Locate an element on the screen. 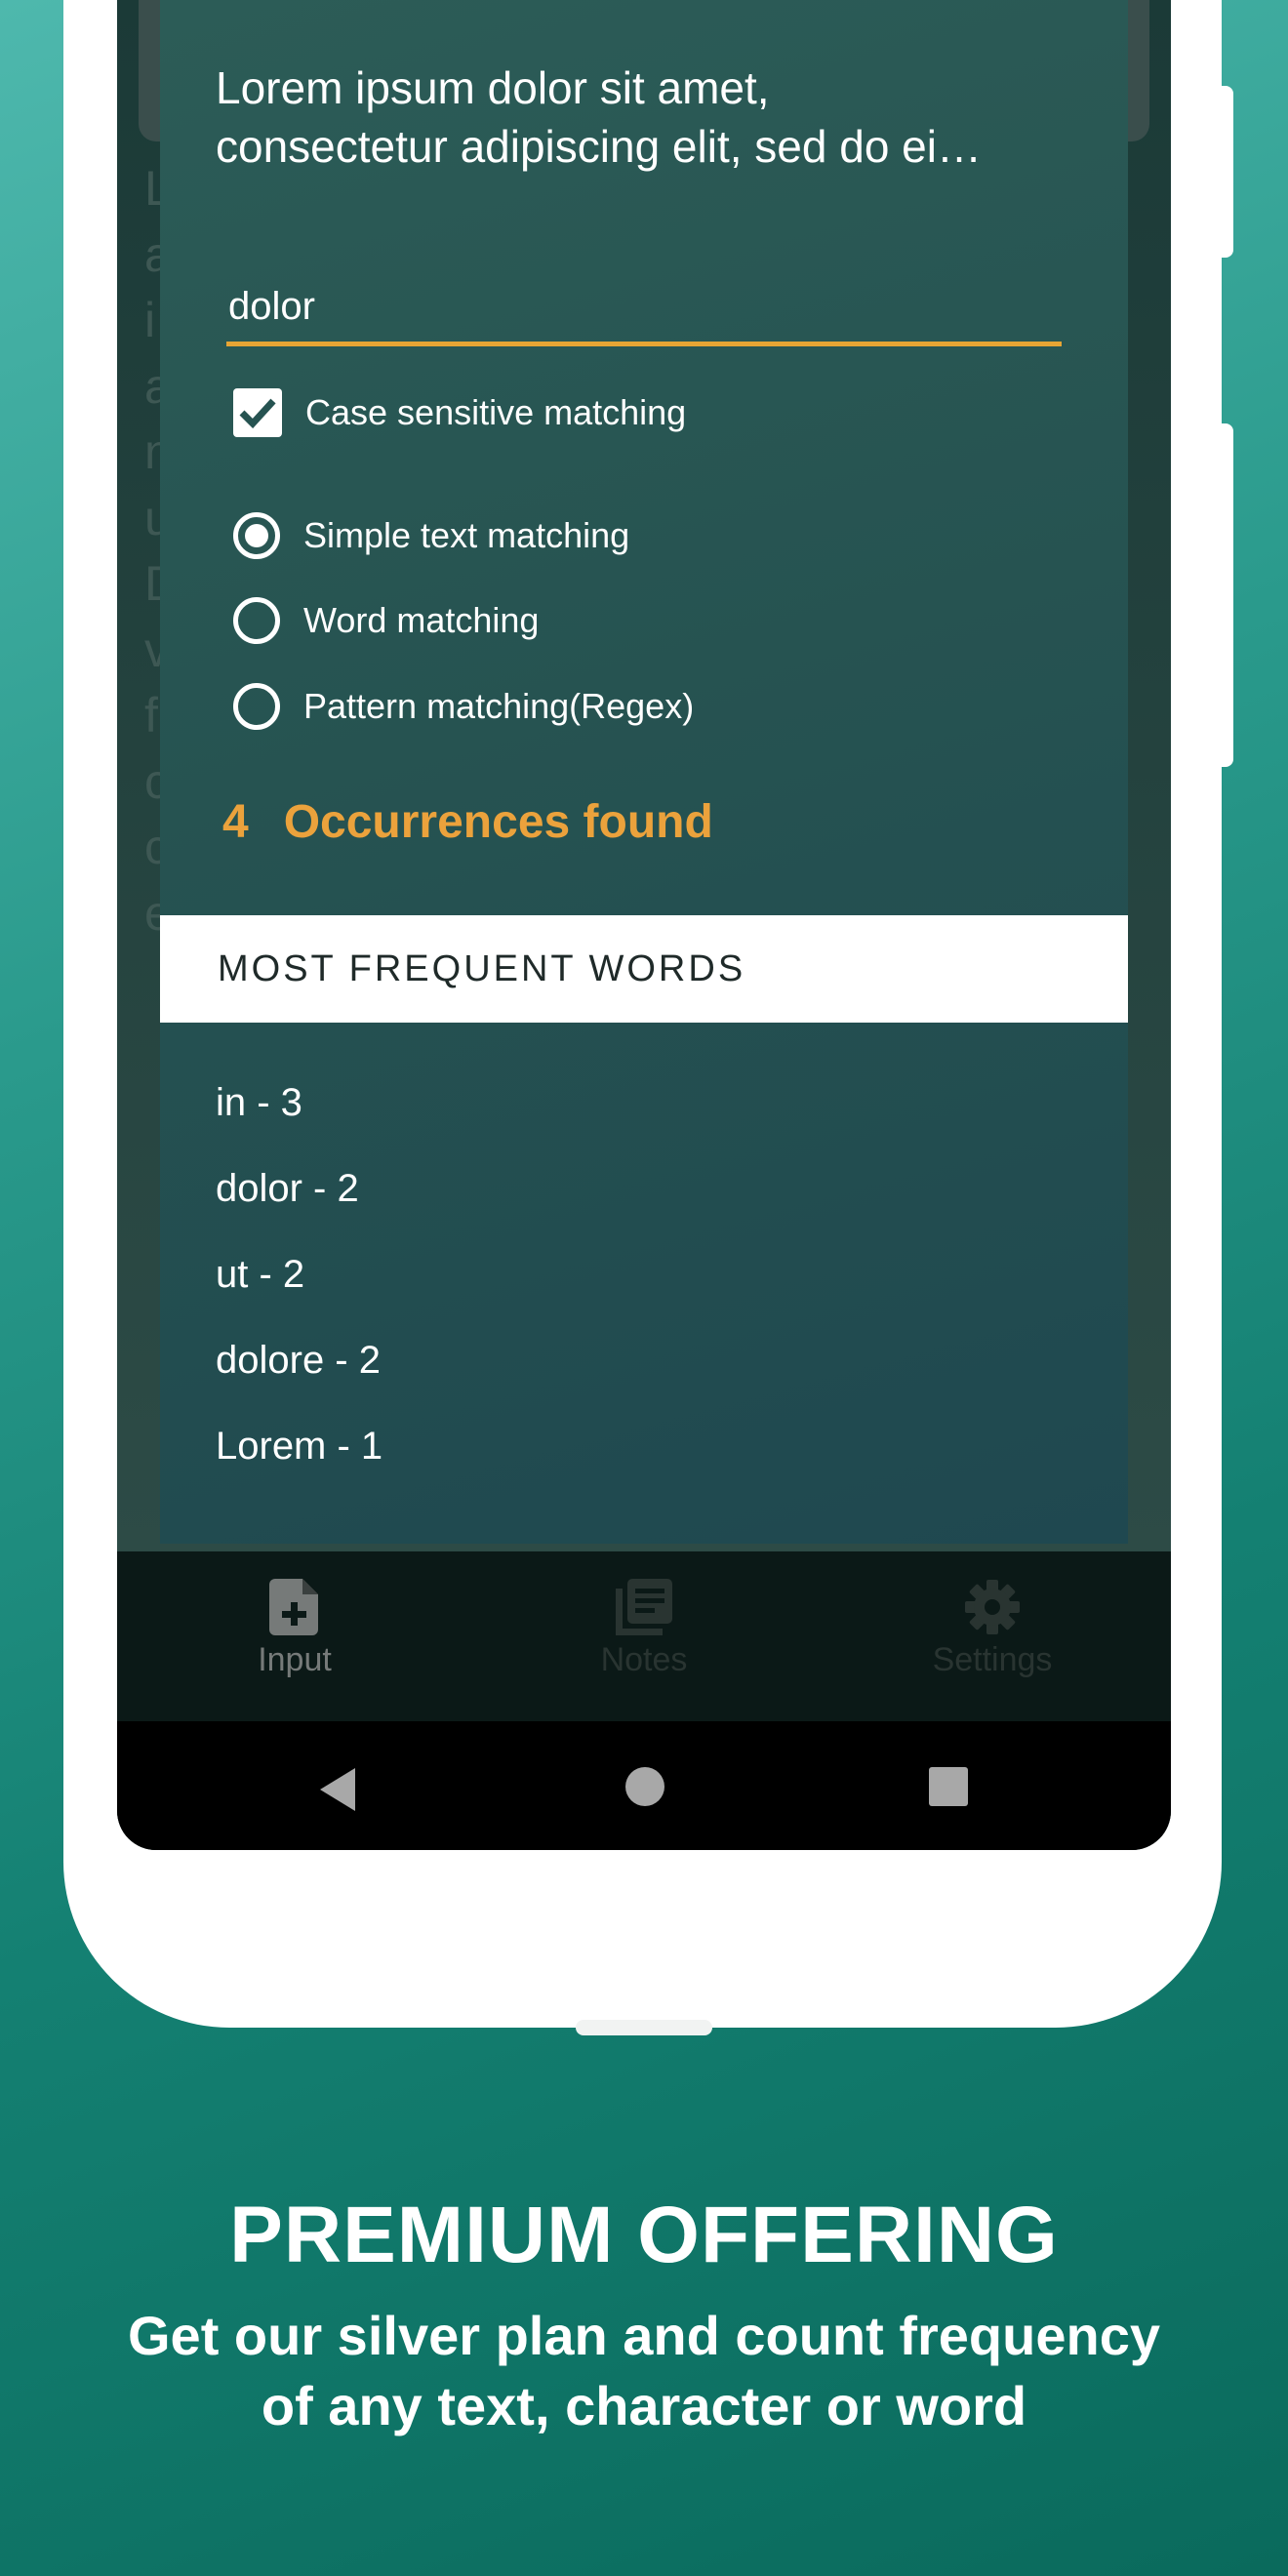 This screenshot has width=1288, height=2576. nav-label-input: Input is located at coordinates (295, 1659).